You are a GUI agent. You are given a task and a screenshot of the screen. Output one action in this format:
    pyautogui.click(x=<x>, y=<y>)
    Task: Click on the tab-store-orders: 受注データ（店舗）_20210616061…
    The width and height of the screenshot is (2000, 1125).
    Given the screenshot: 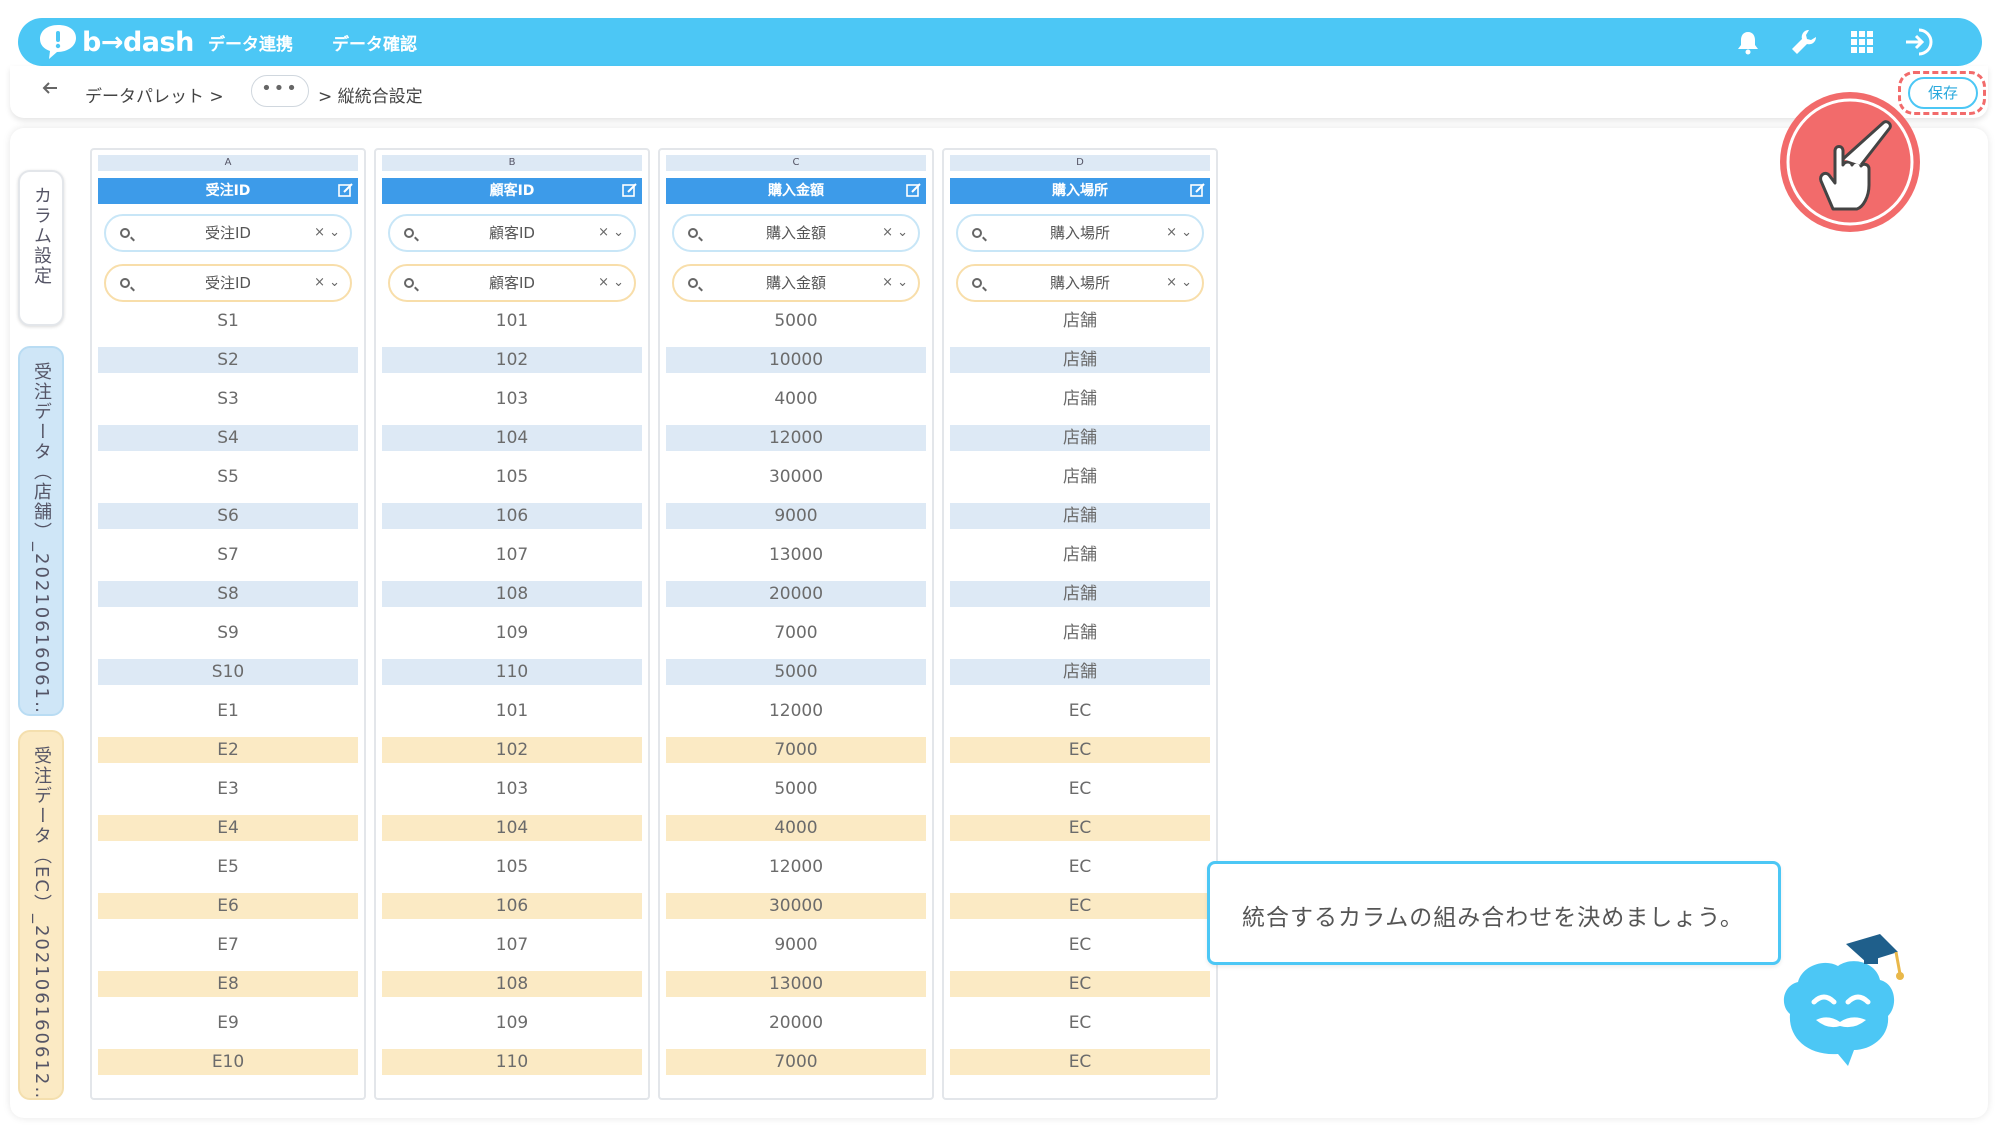 What is the action you would take?
    pyautogui.click(x=41, y=531)
    